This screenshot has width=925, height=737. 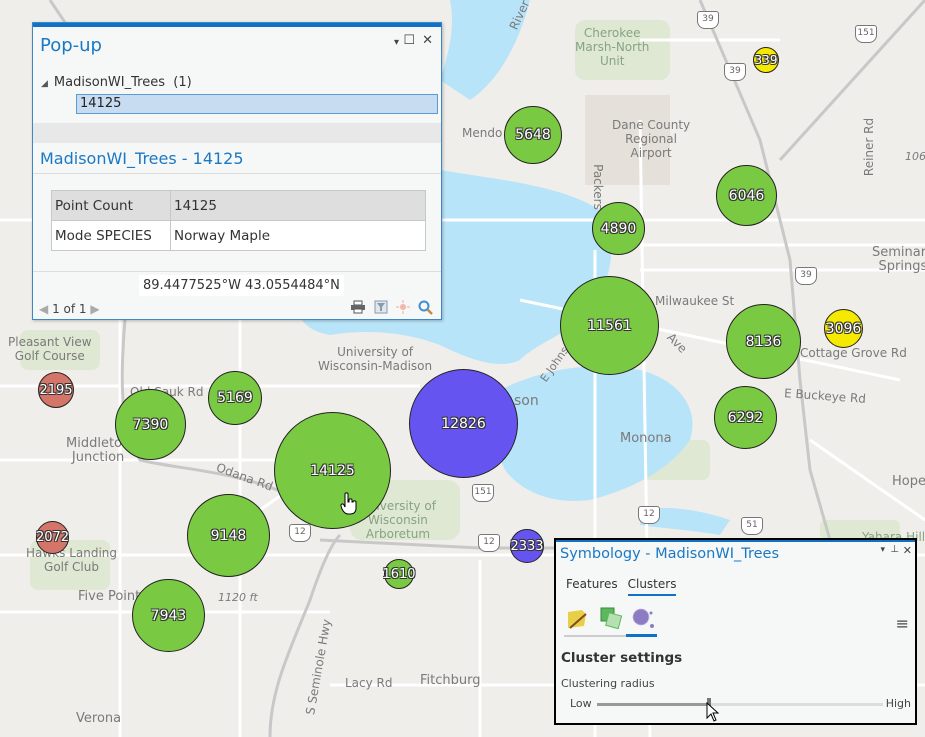 What do you see at coordinates (908, 481) in the screenshot?
I see `label-hope: Hope` at bounding box center [908, 481].